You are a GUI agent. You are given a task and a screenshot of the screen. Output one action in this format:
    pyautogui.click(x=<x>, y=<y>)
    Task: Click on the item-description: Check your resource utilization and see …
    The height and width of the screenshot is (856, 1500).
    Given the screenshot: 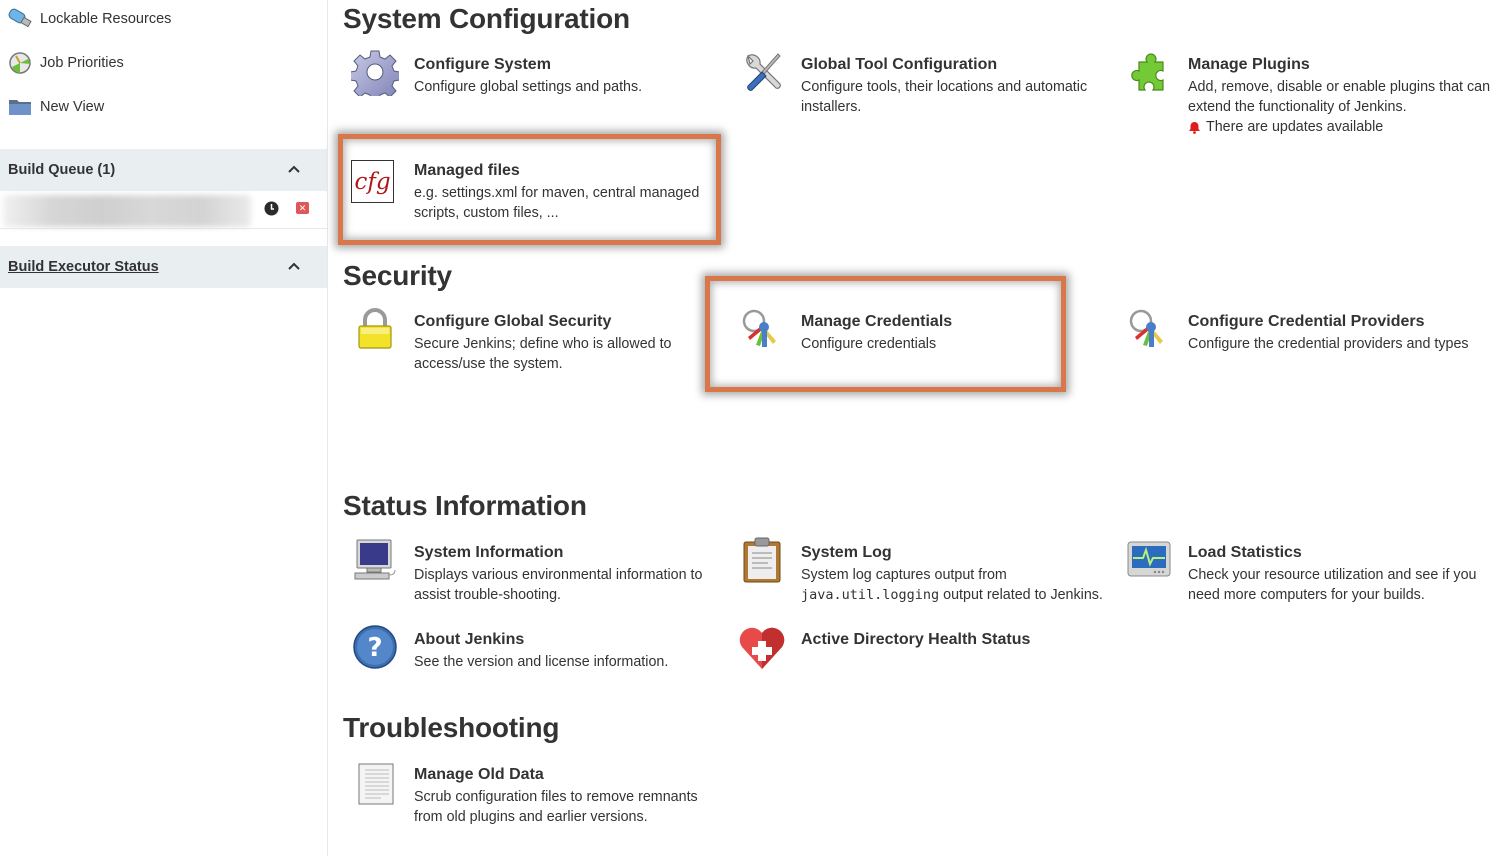 What is the action you would take?
    pyautogui.click(x=1332, y=585)
    